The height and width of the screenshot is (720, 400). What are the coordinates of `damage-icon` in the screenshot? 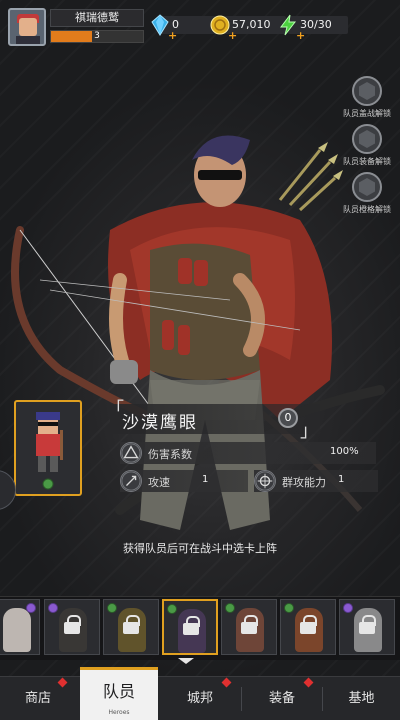 It's located at (131, 453).